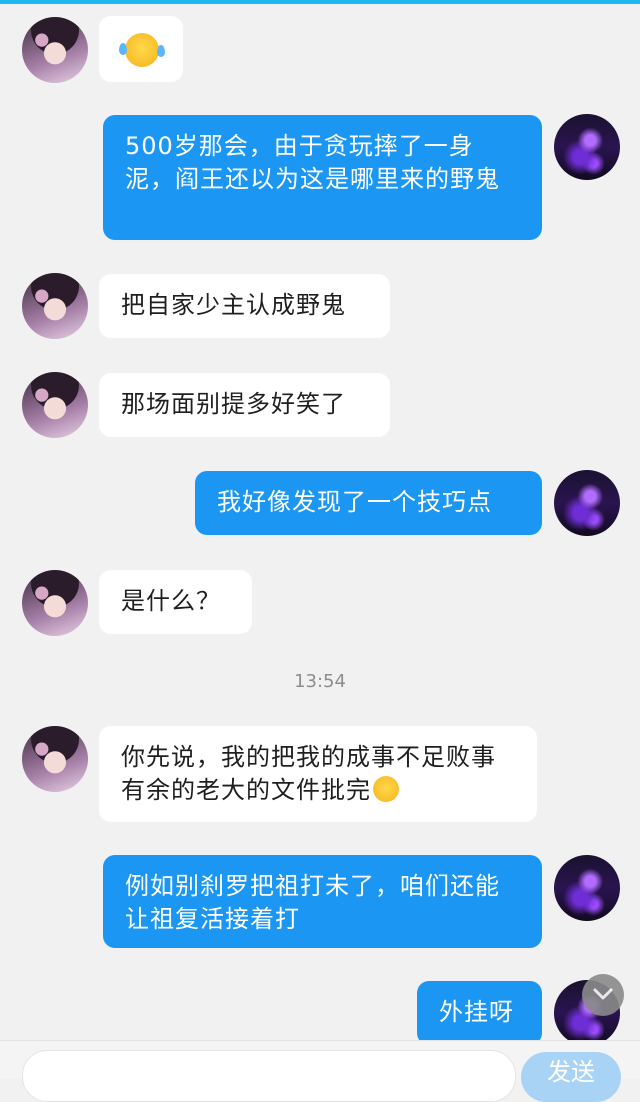 The image size is (640, 1102). I want to click on scroll-to-bottom-button, so click(603, 995).